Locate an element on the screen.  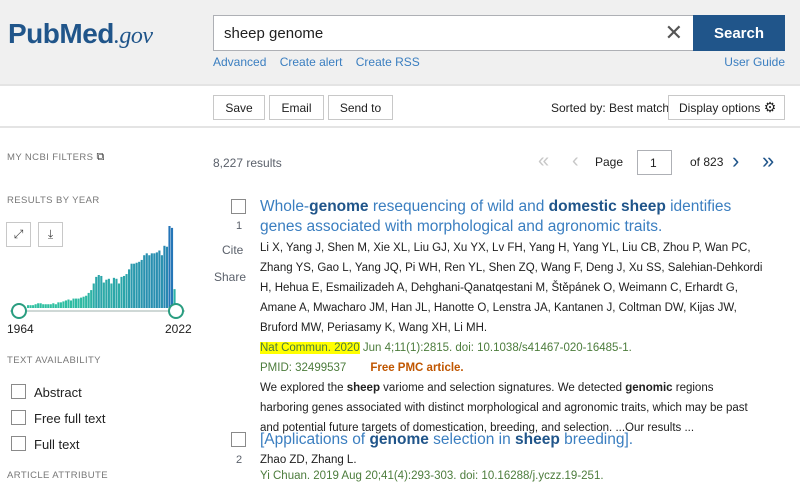
next-page-icon: › is located at coordinates (735, 161).